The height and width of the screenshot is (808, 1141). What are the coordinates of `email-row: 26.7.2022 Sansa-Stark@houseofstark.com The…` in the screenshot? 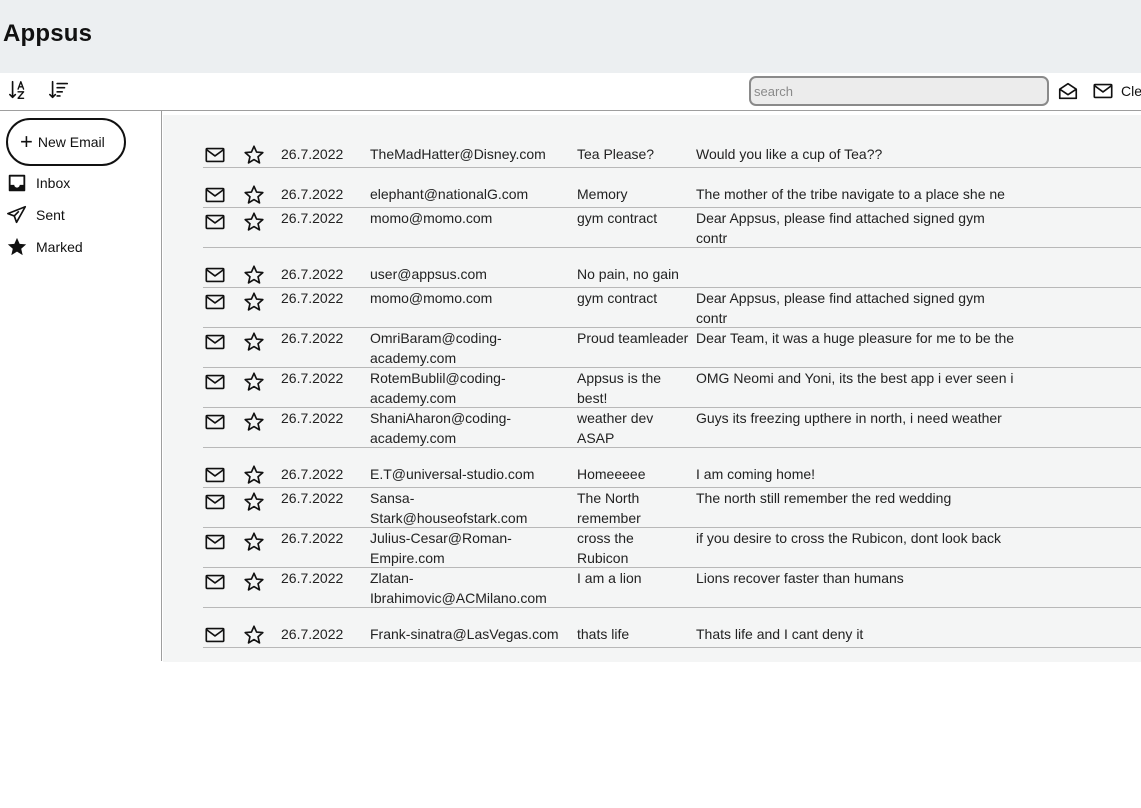 It's located at (672, 507).